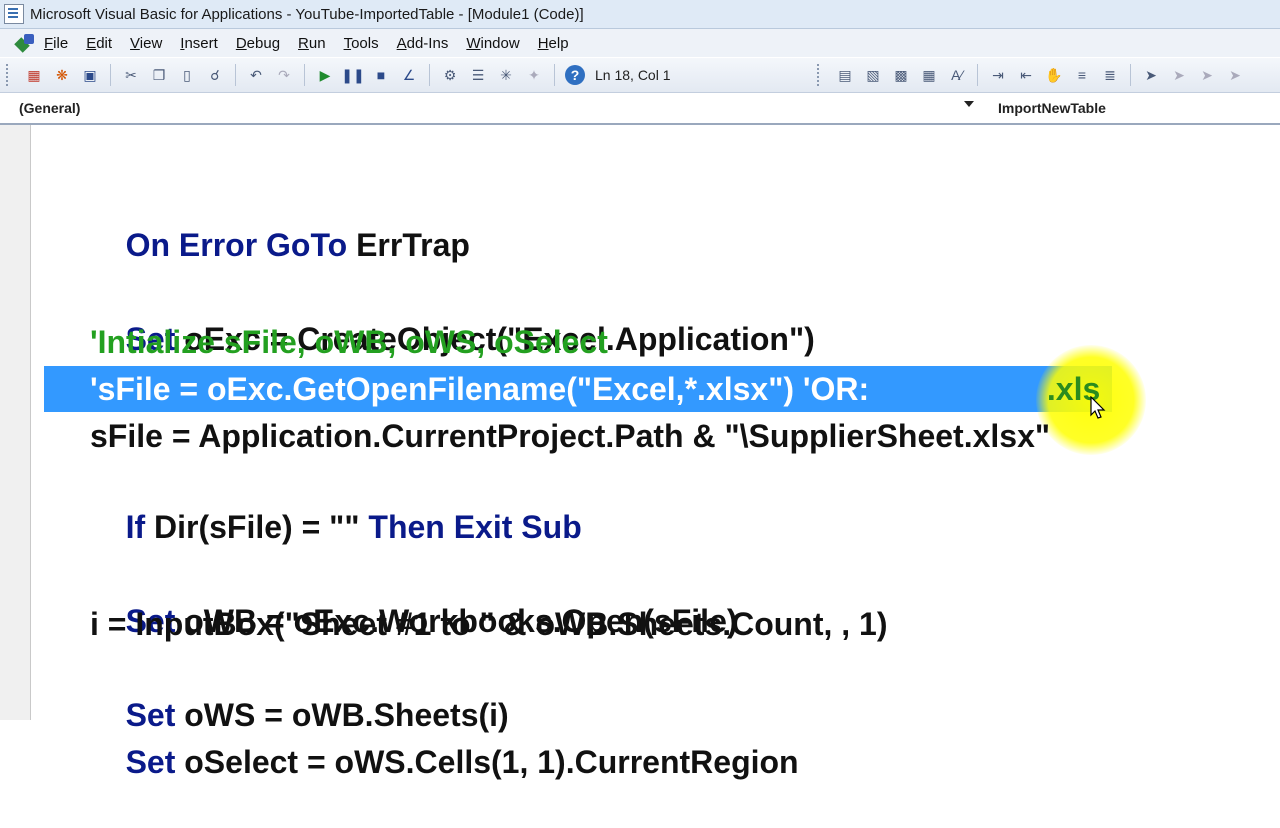 Image resolution: width=1280 pixels, height=828 pixels. What do you see at coordinates (873, 75) in the screenshot?
I see `list-constants-icon: ▧` at bounding box center [873, 75].